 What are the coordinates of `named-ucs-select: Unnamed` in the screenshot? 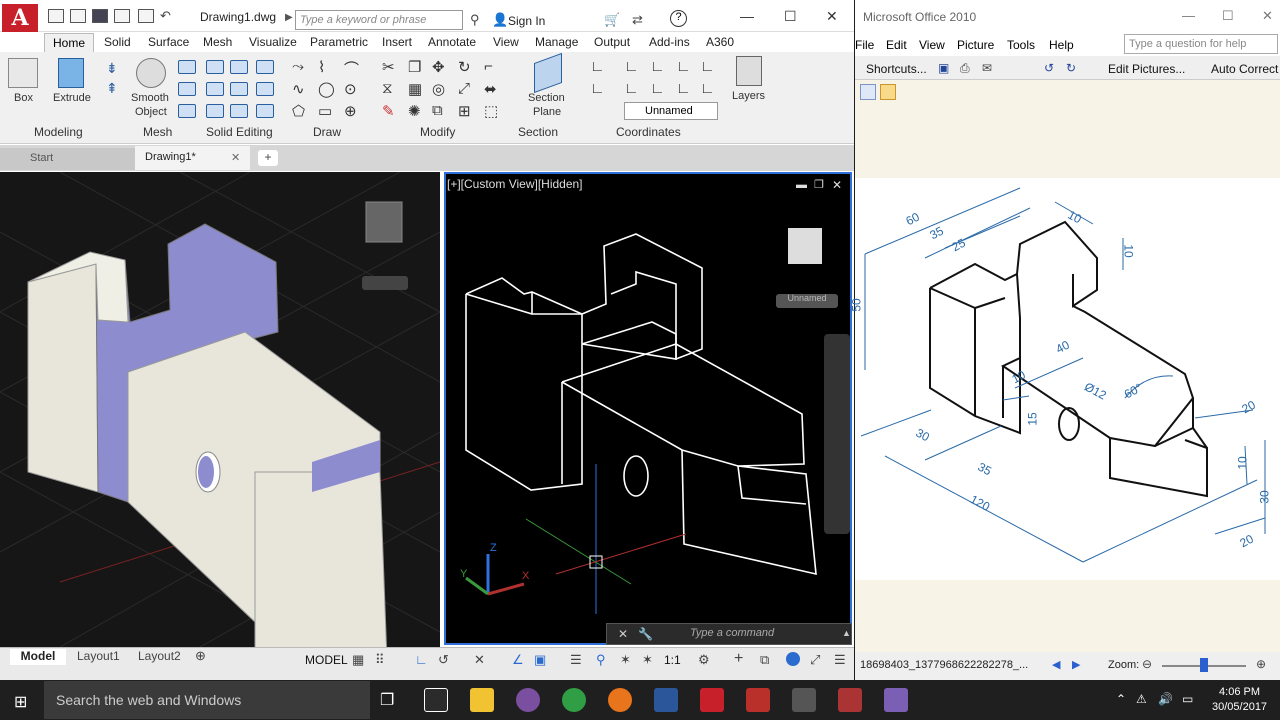 It's located at (671, 111).